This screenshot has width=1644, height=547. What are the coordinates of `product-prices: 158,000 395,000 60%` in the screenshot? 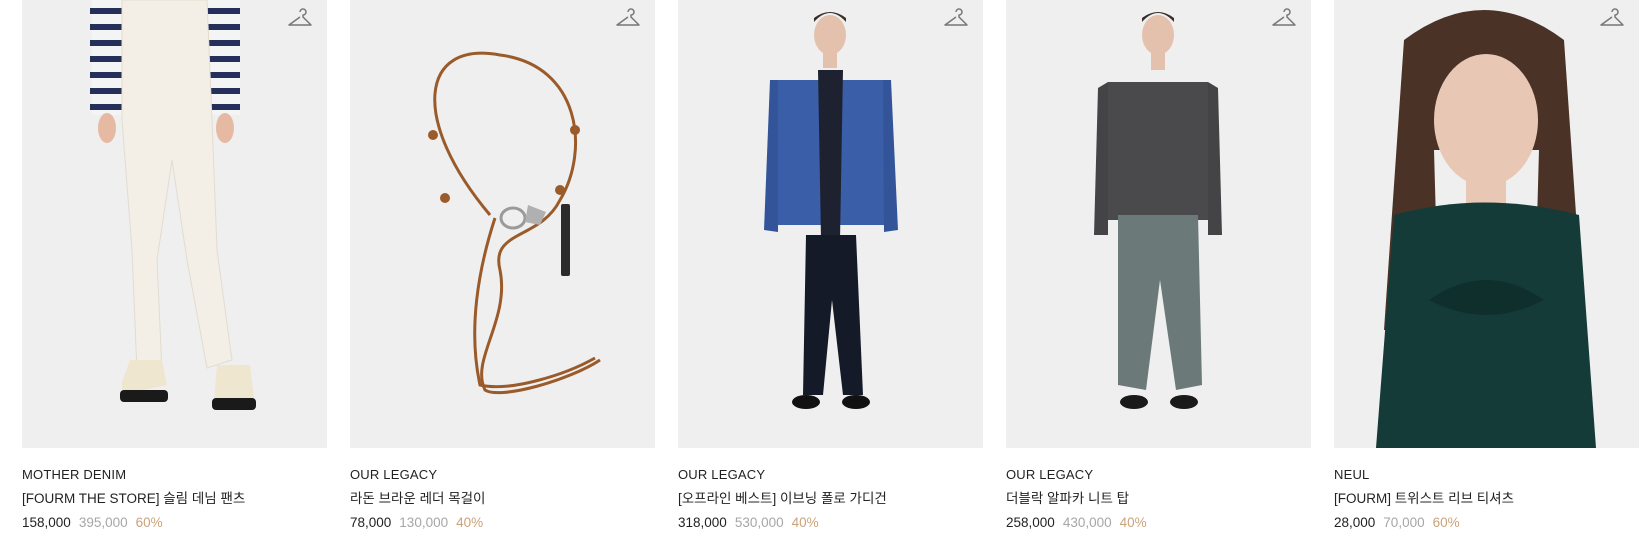 It's located at (174, 523).